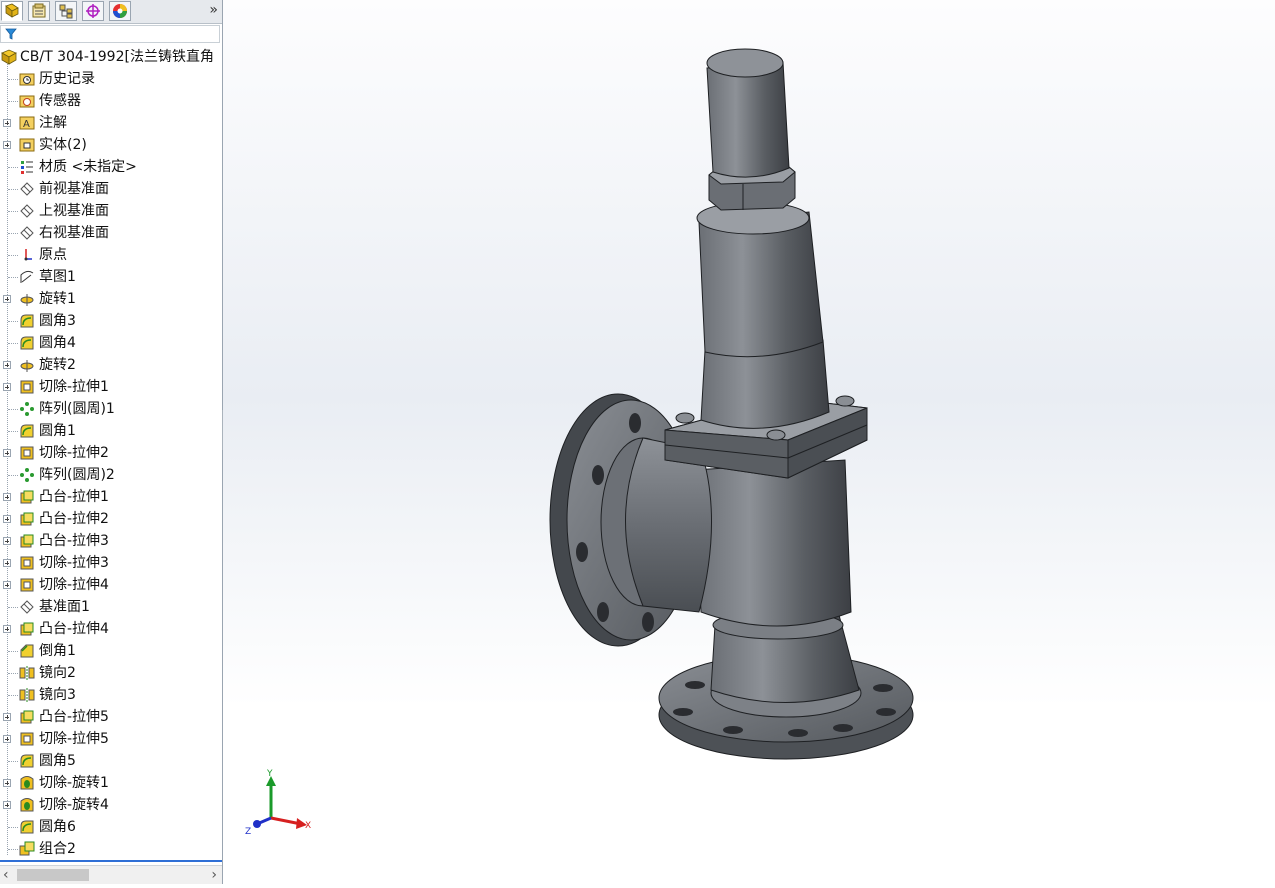 The image size is (1275, 888). What do you see at coordinates (117, 57) in the screenshot?
I see `root-part-label: CB/T 304-1992[法兰铸铁直角` at bounding box center [117, 57].